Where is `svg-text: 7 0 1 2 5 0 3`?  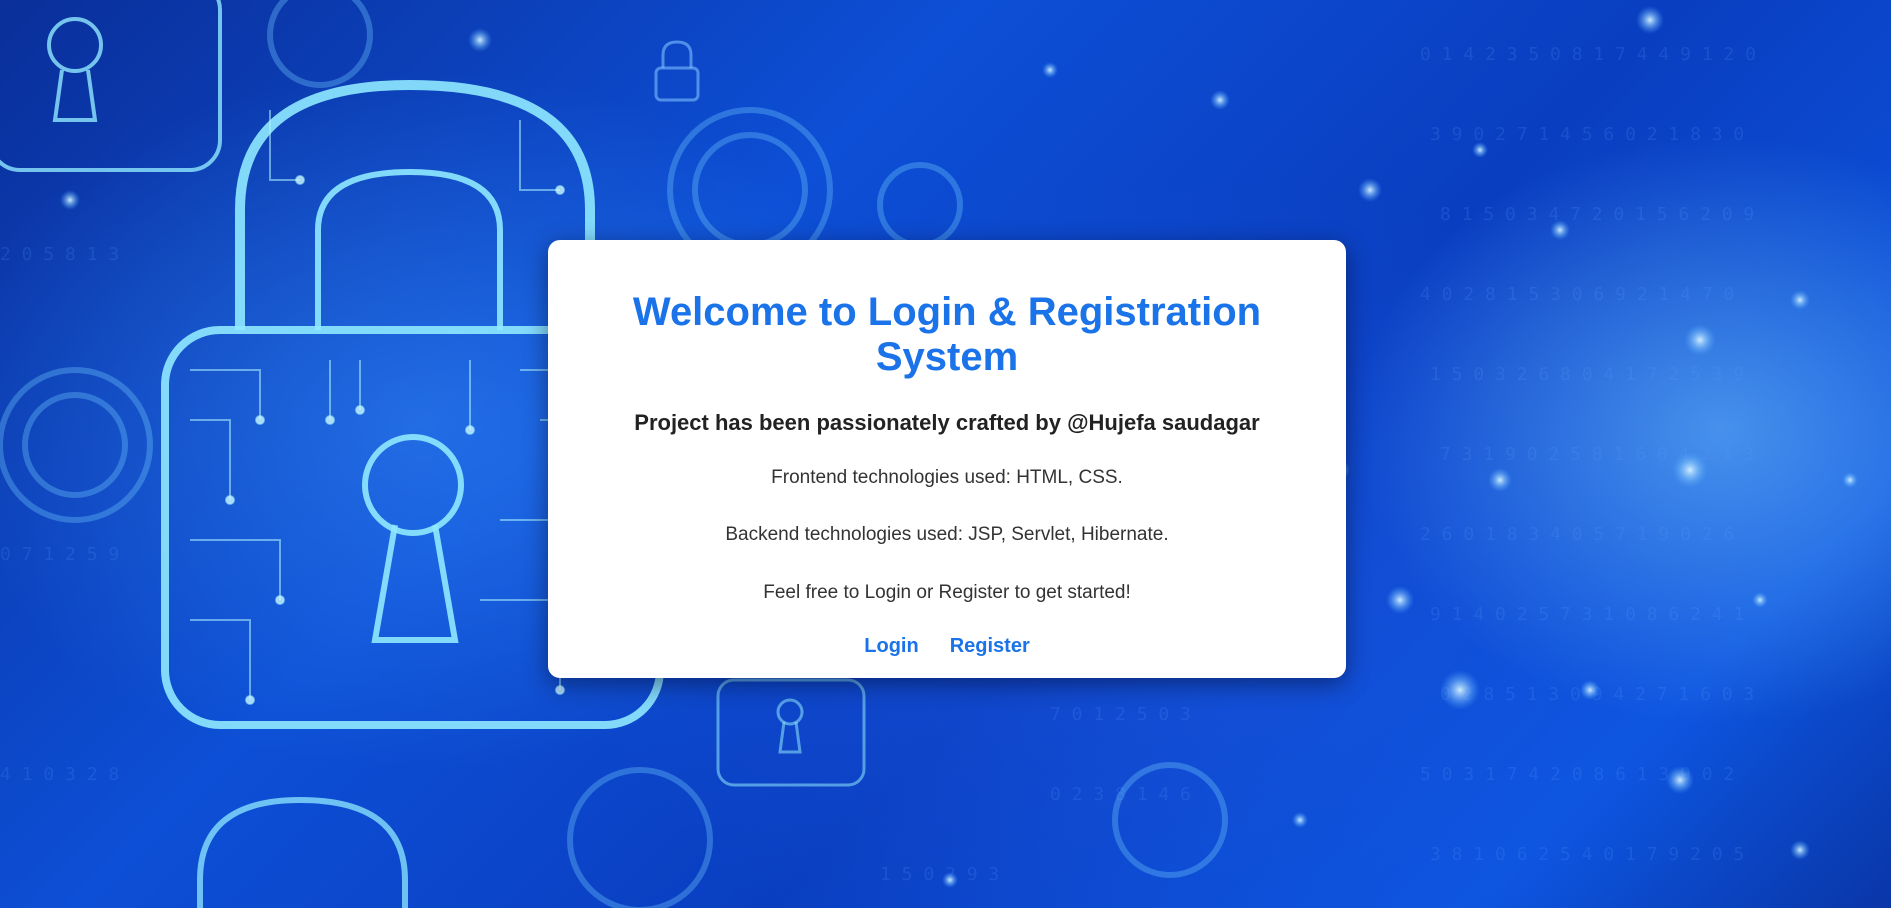 svg-text: 7 0 1 2 5 0 3 is located at coordinates (1120, 714).